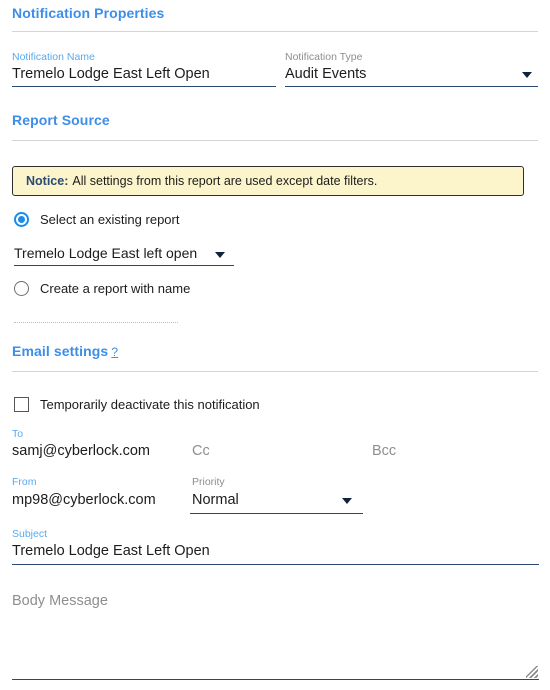 The image size is (550, 690). What do you see at coordinates (275, 565) in the screenshot?
I see `subject-underline` at bounding box center [275, 565].